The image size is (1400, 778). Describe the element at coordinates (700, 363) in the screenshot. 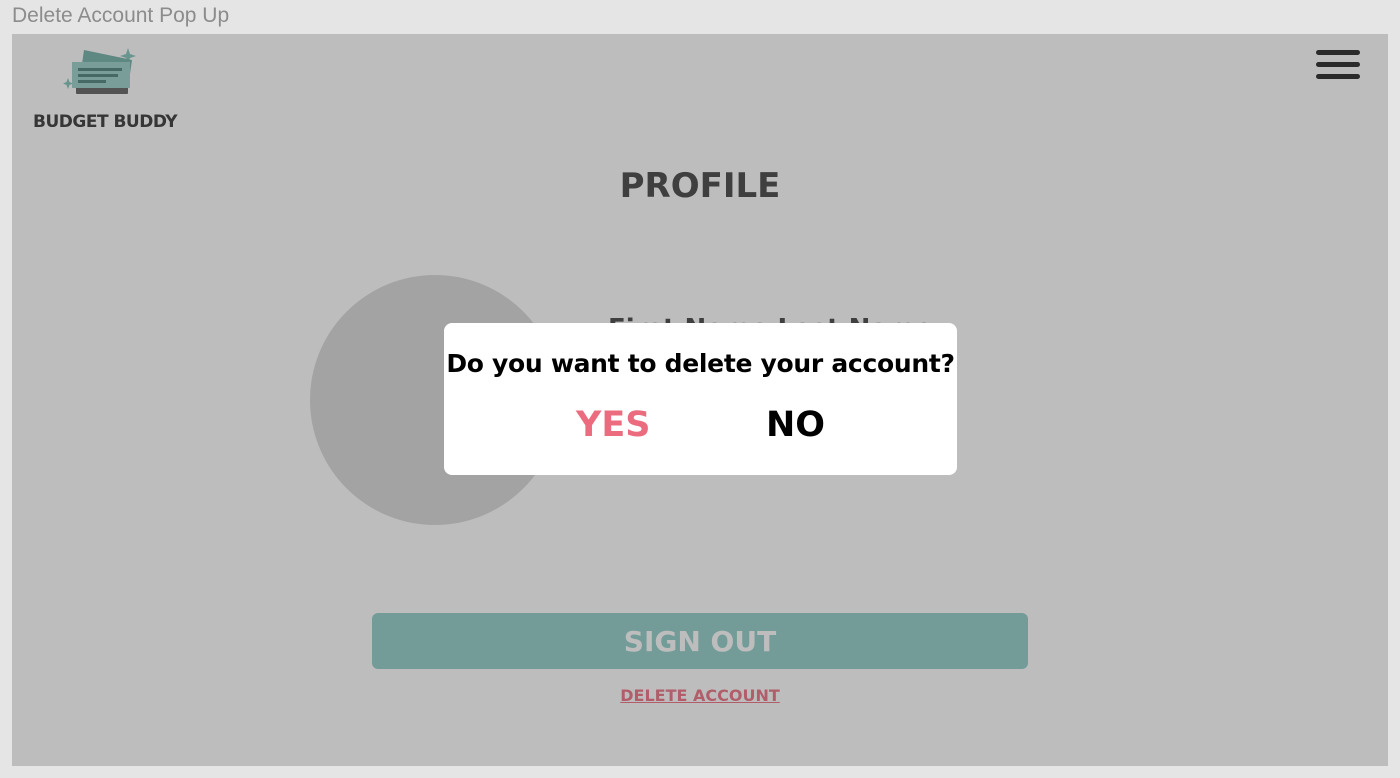

I see `dialog-question: Do you want to delete your account?` at that location.